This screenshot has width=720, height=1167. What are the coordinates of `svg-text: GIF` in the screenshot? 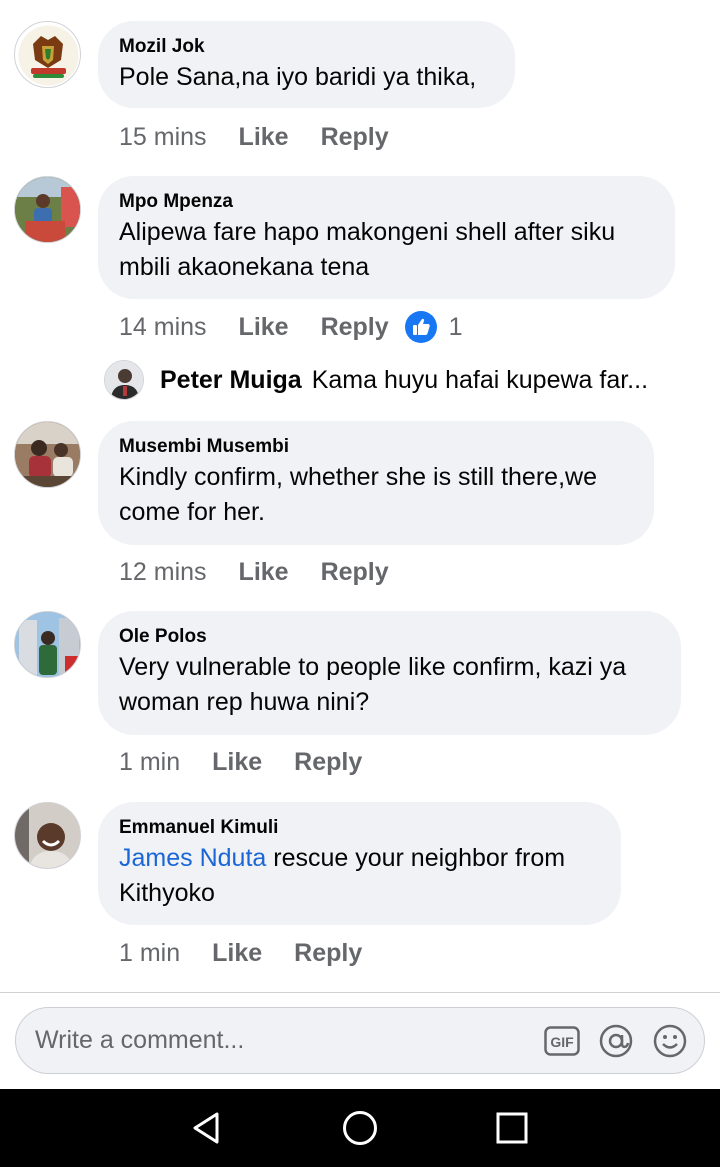 It's located at (562, 1042).